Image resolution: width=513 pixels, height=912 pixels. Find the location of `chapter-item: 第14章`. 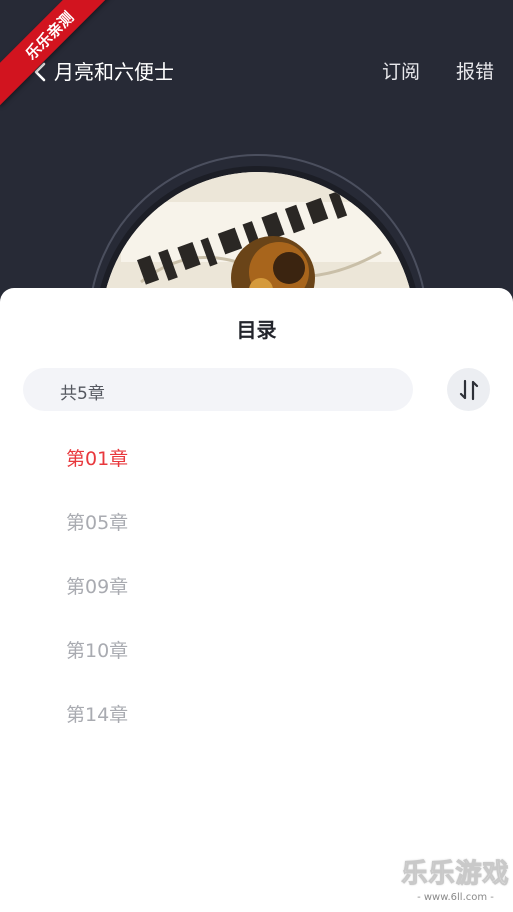

chapter-item: 第14章 is located at coordinates (97, 713).